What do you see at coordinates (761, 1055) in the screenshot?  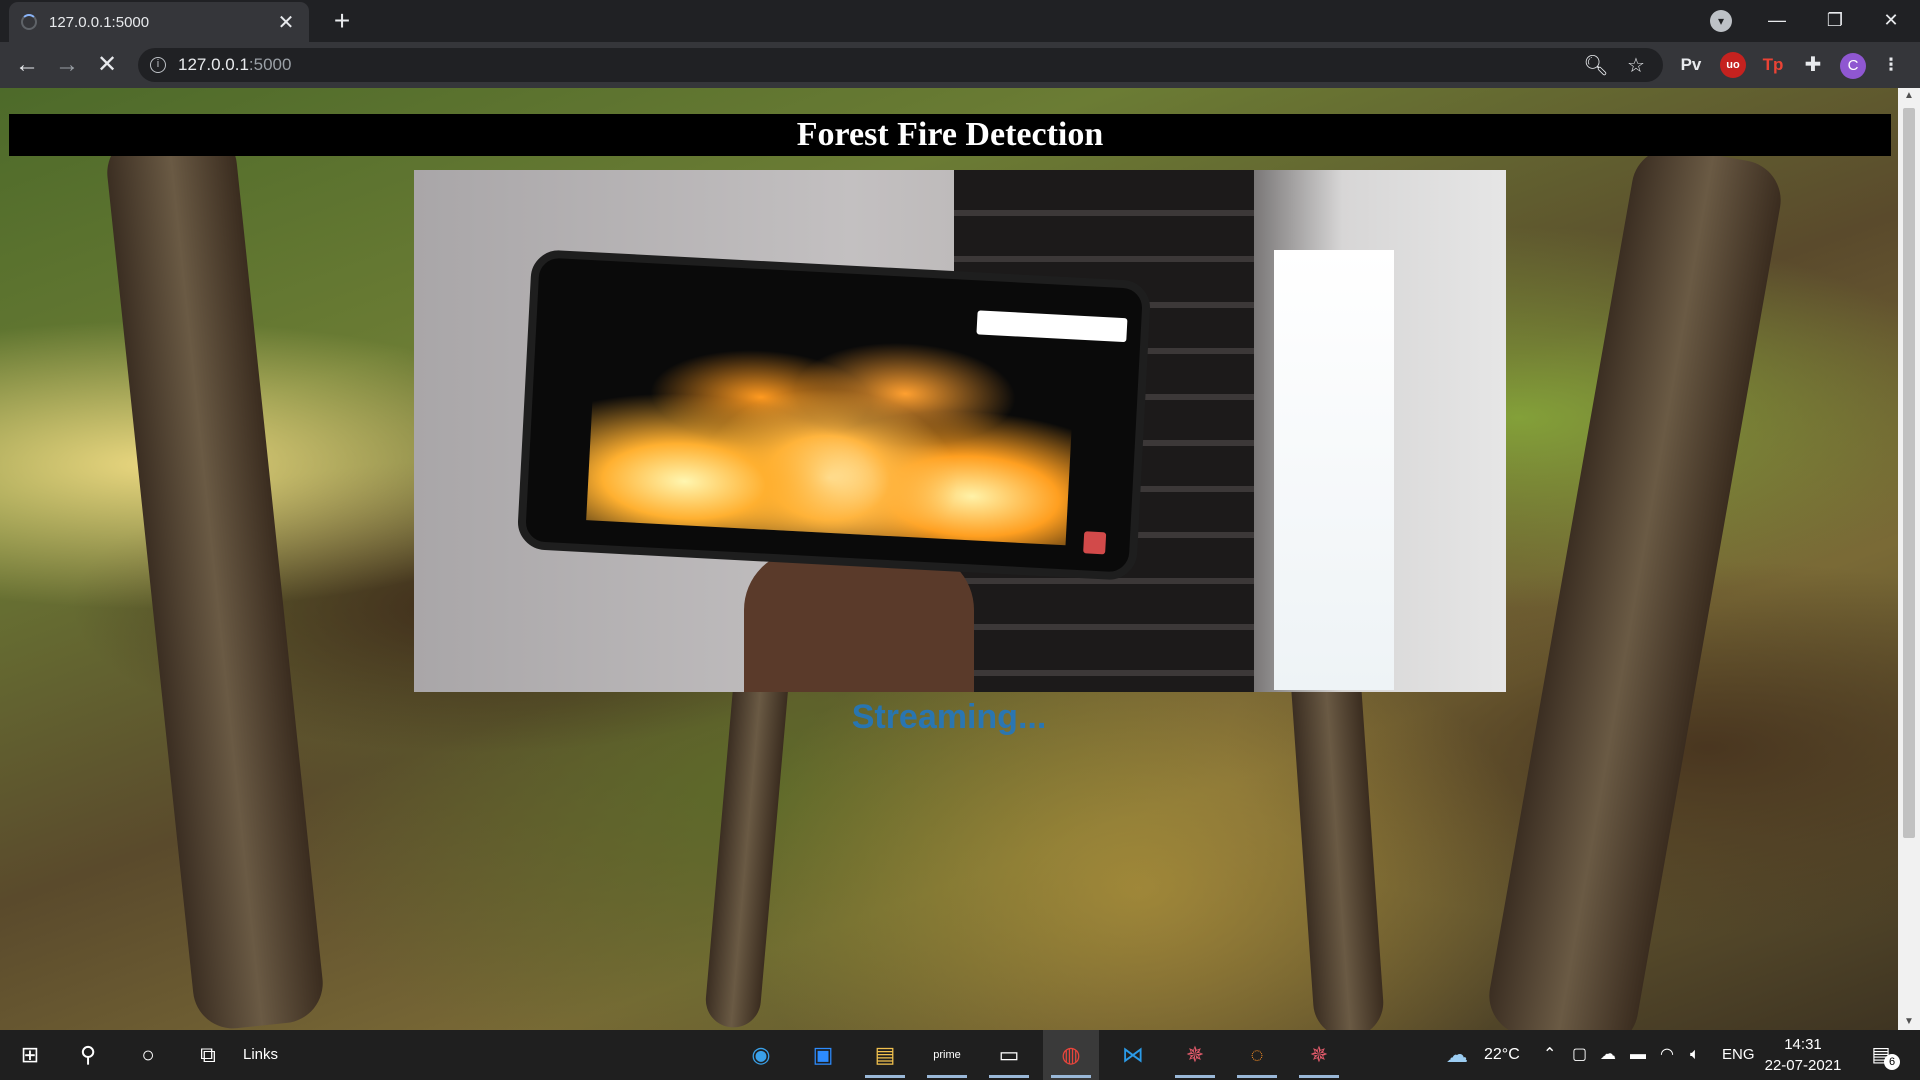 I see `edge-icon: ◉` at bounding box center [761, 1055].